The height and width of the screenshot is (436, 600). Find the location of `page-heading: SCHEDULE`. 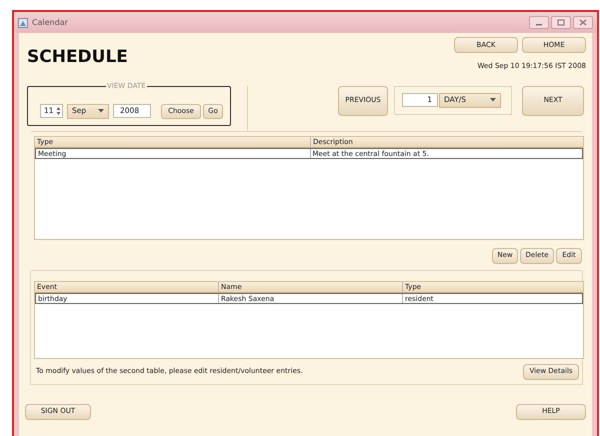

page-heading: SCHEDULE is located at coordinates (77, 57).